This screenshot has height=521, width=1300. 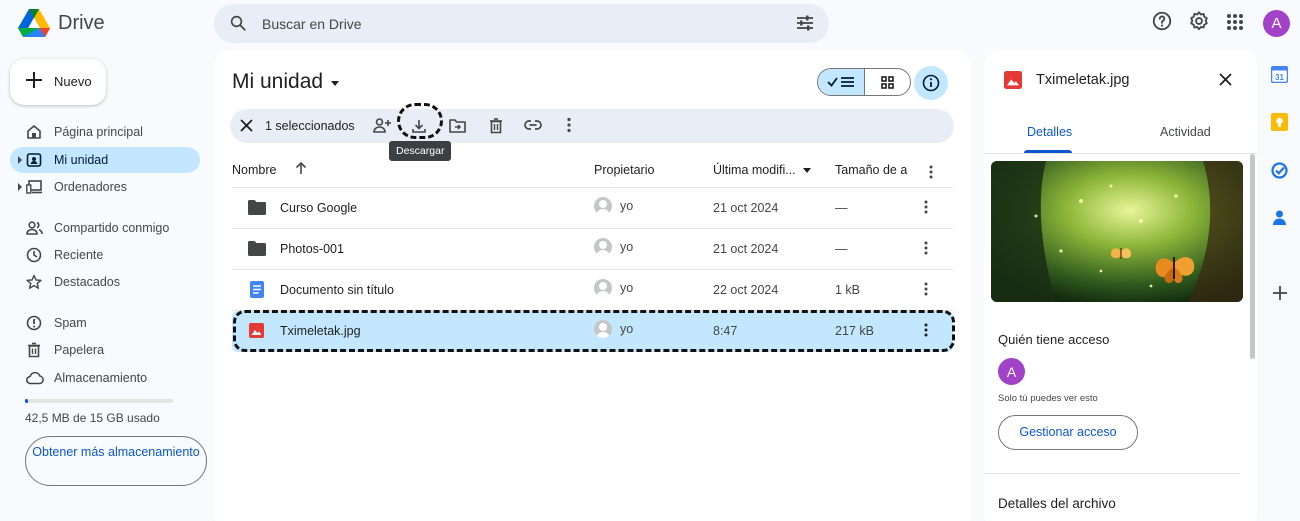 I want to click on sidebar-item-label: Página principal, so click(x=98, y=132).